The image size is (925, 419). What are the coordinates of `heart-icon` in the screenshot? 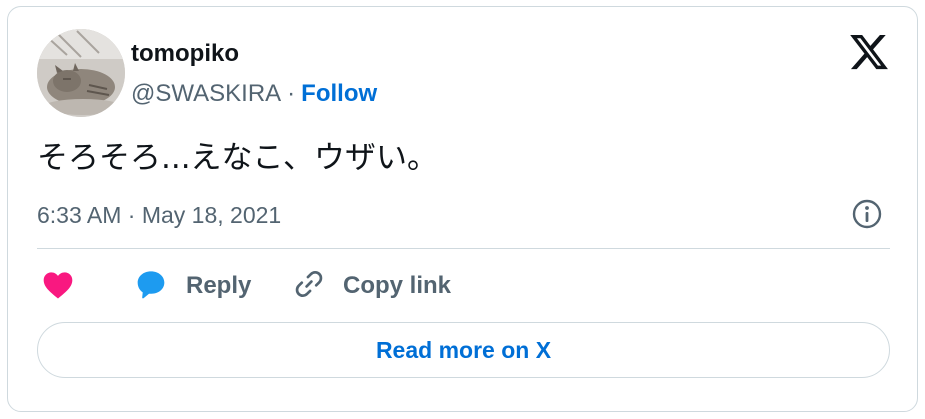 It's located at (58, 286).